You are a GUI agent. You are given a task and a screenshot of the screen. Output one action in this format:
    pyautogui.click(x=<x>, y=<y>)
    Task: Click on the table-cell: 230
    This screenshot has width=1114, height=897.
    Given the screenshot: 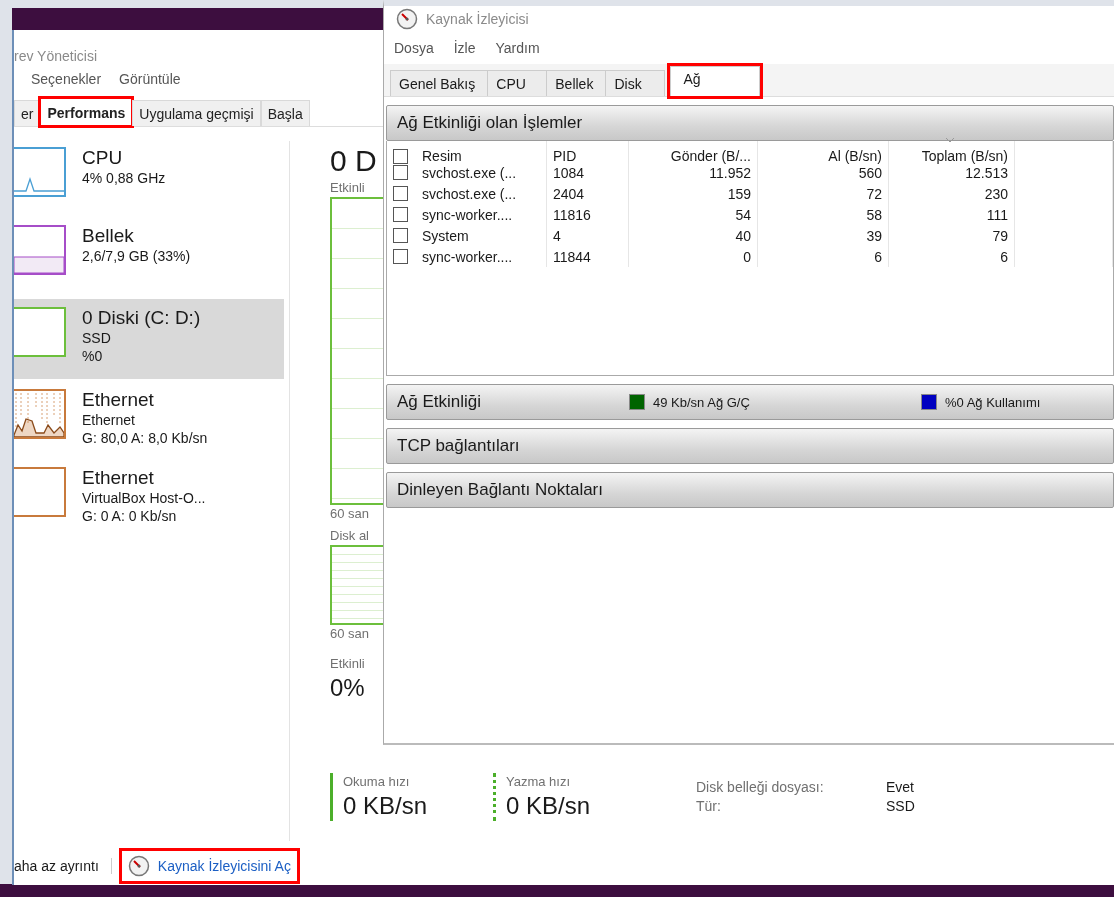 What is the action you would take?
    pyautogui.click(x=996, y=193)
    